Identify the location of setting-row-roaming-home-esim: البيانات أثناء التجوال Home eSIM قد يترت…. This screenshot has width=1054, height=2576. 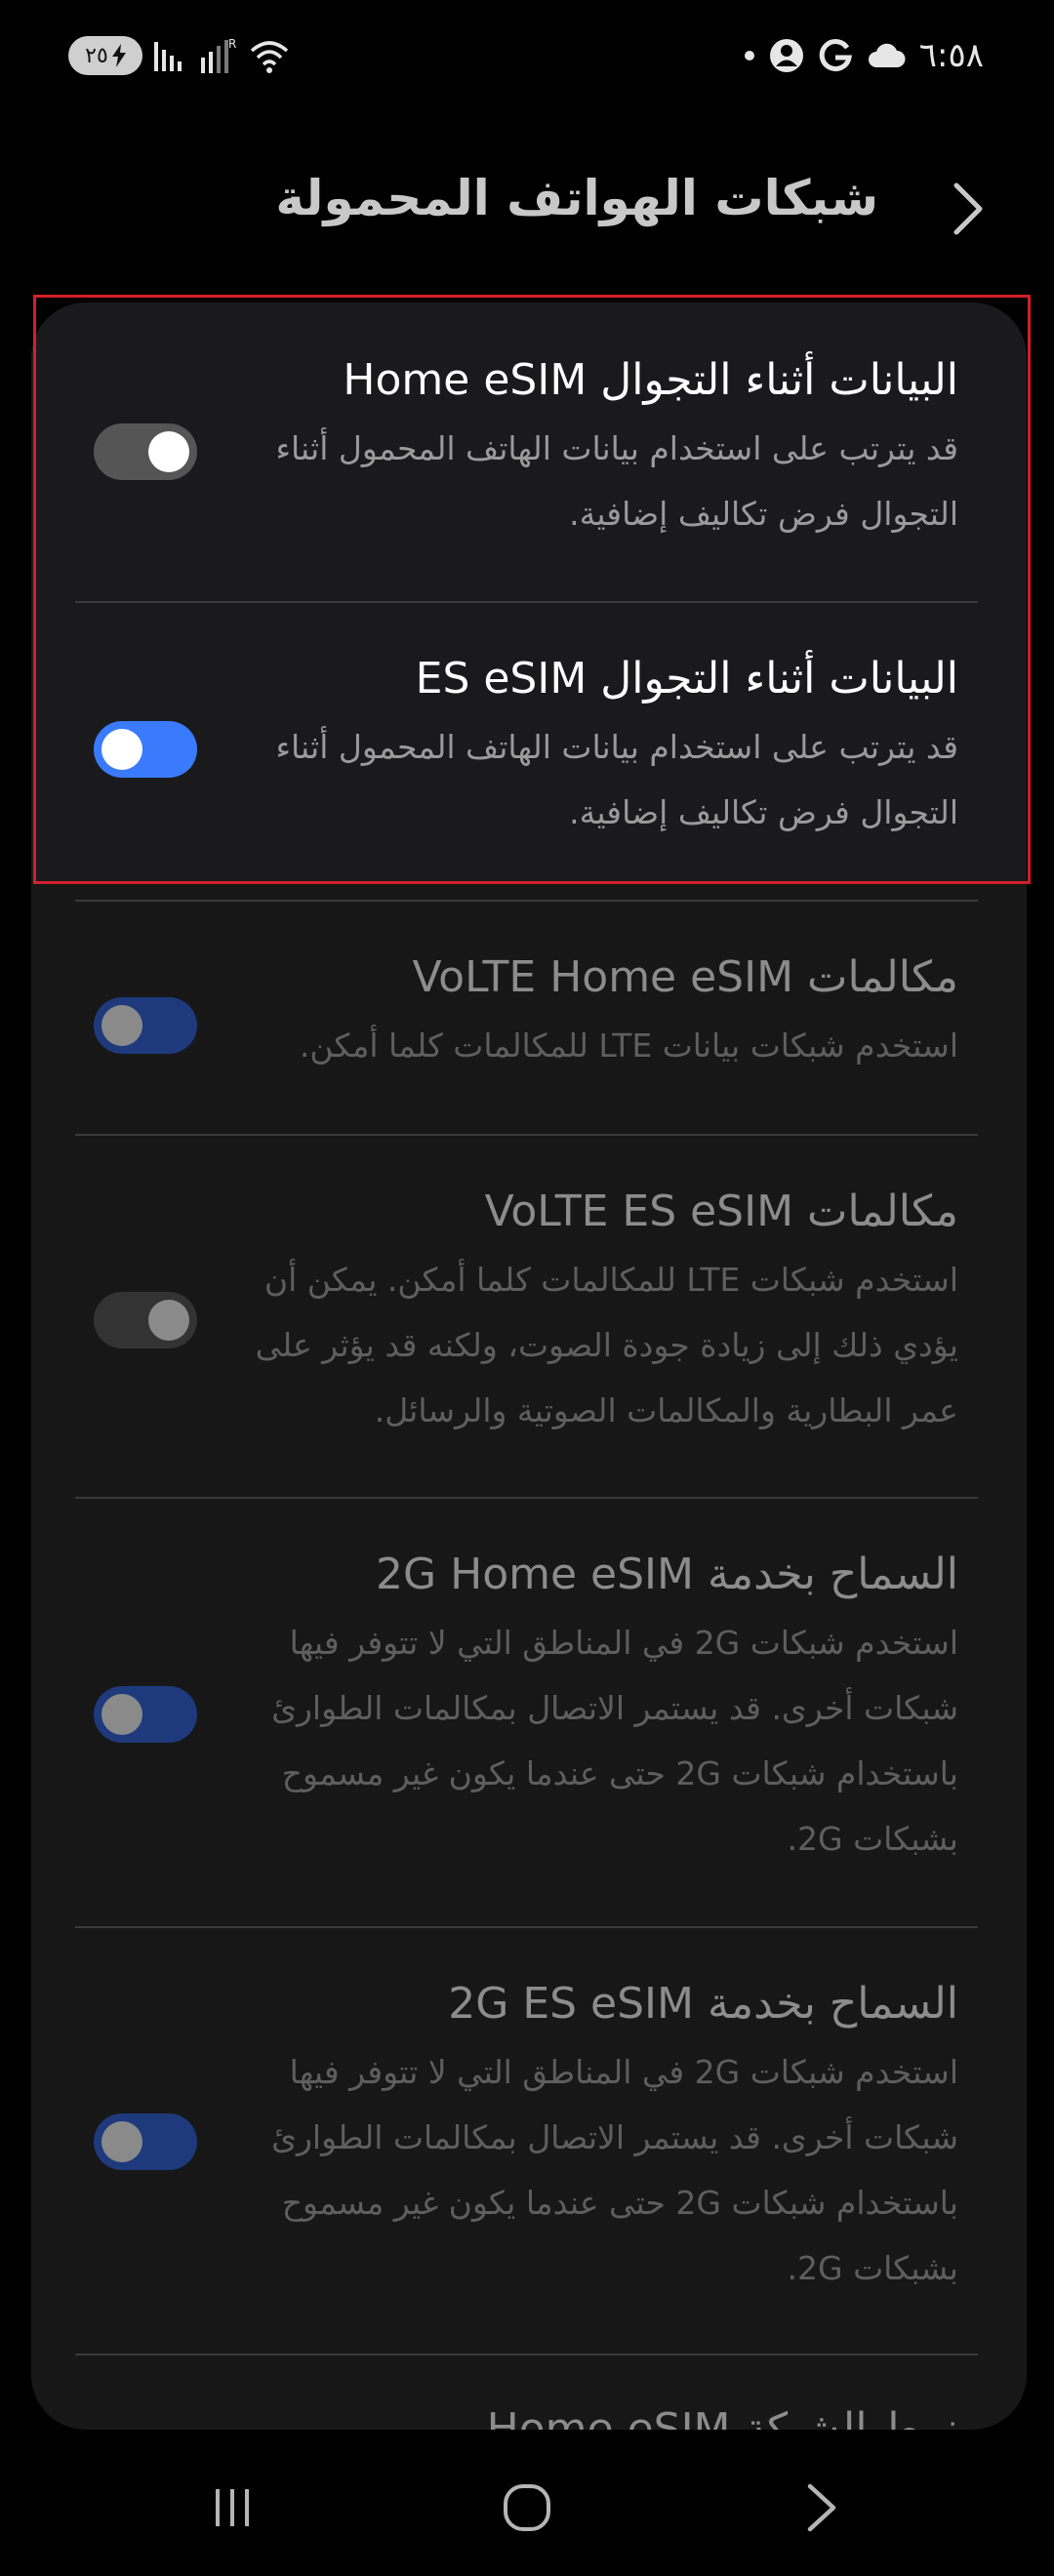
(529, 451).